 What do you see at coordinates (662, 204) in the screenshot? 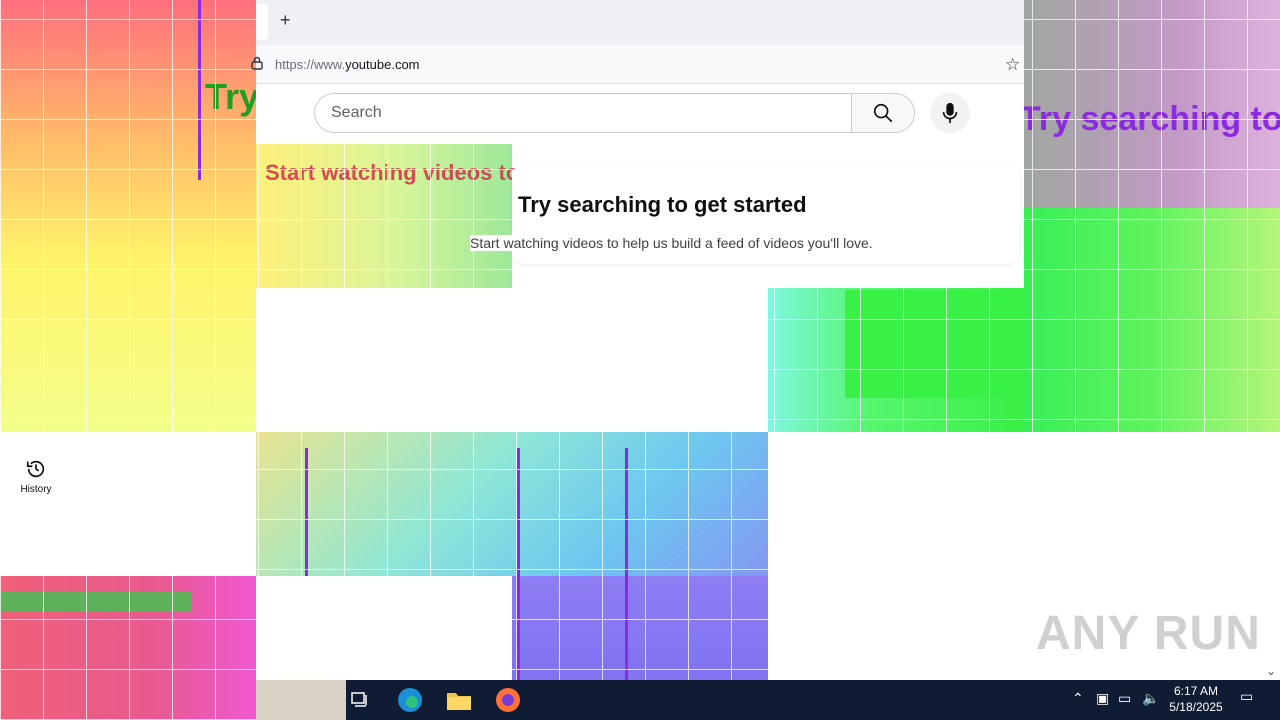
I see `empty-feed-title: Try searching to get started` at bounding box center [662, 204].